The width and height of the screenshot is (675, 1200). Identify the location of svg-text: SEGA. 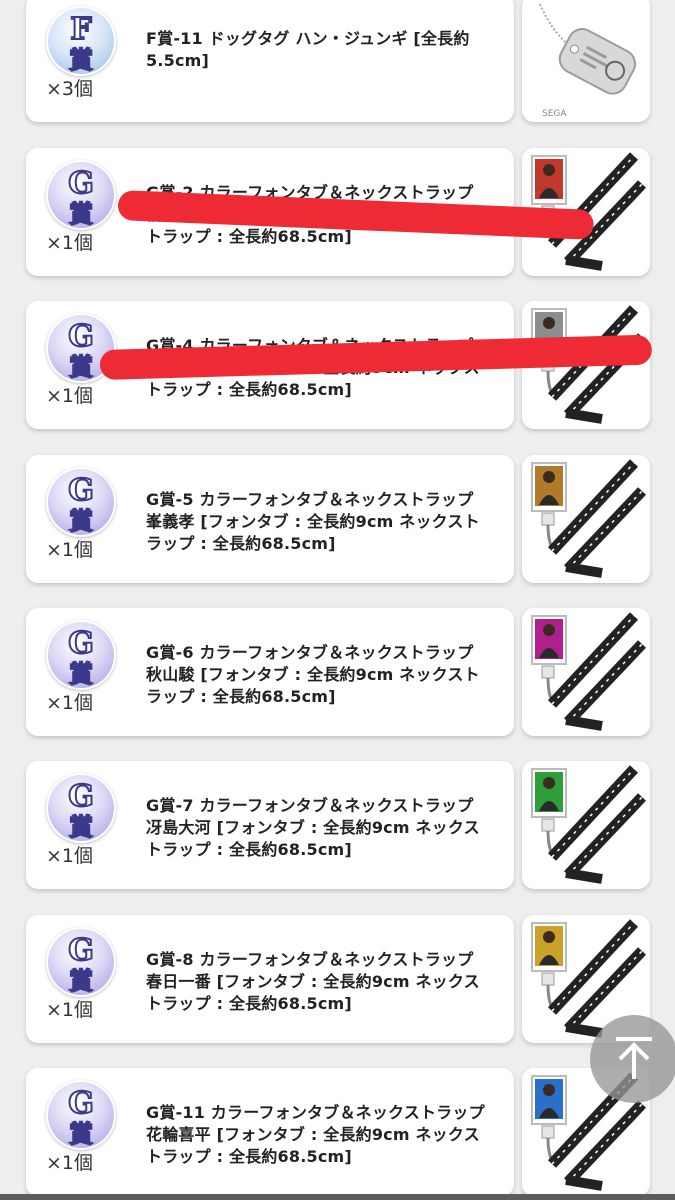
(554, 114).